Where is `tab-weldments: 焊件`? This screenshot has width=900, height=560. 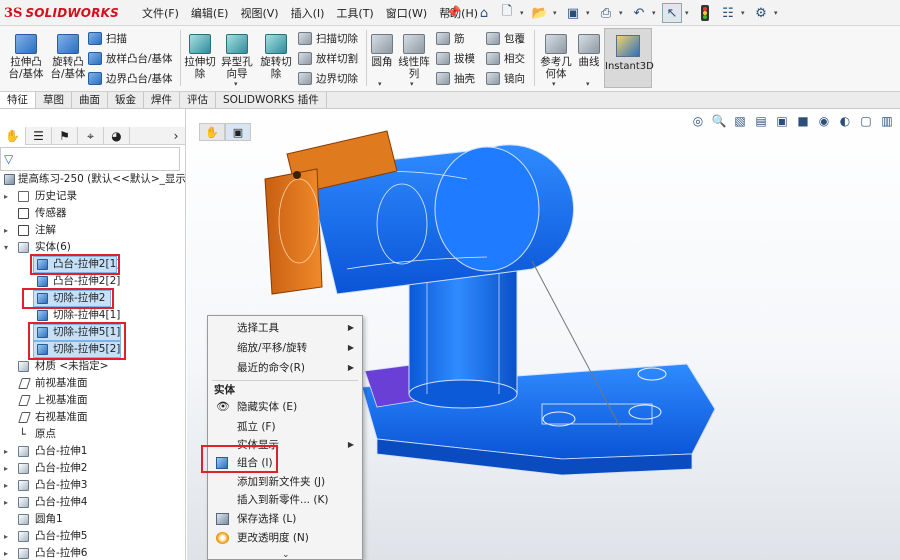 tab-weldments: 焊件 is located at coordinates (162, 100).